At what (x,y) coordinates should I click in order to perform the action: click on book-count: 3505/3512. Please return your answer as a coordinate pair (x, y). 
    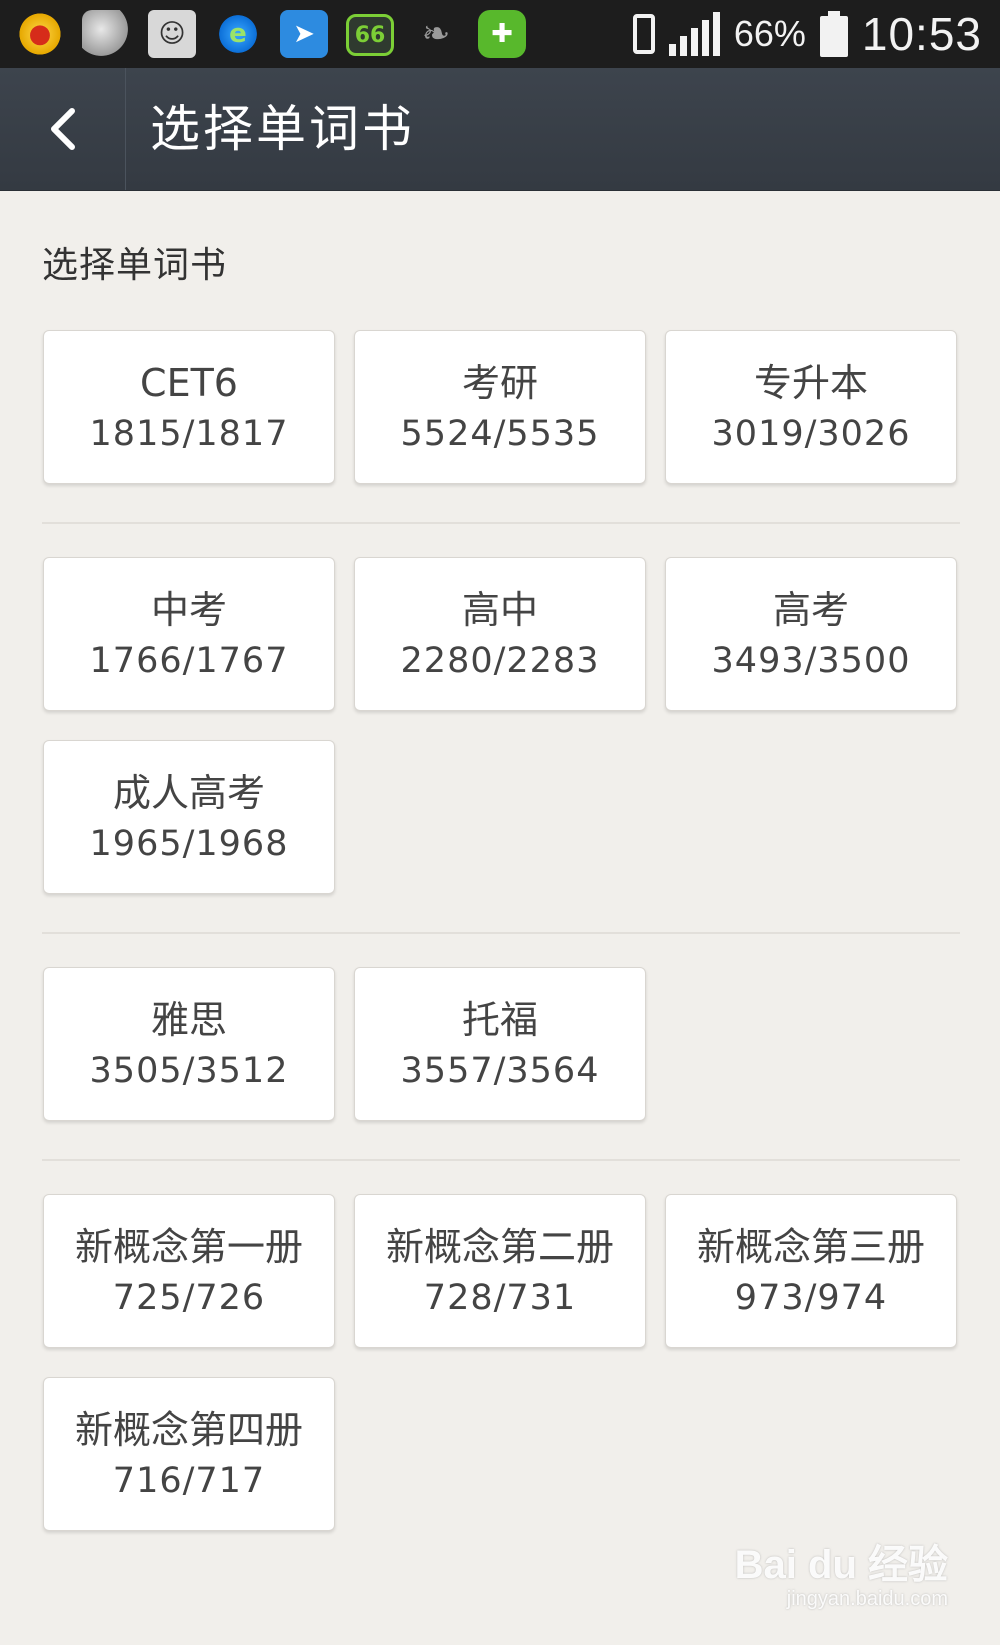
    Looking at the image, I should click on (189, 1071).